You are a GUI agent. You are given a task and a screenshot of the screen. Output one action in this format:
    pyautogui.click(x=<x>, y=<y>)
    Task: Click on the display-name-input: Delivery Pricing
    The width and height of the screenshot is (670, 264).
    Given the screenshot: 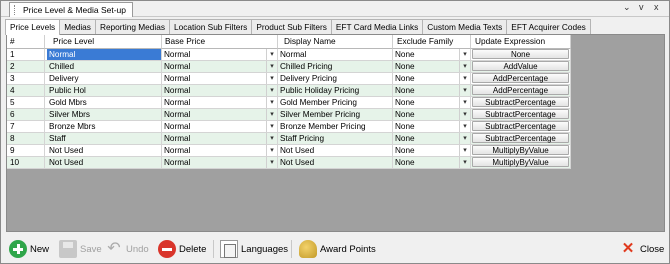 What is the action you would take?
    pyautogui.click(x=335, y=78)
    